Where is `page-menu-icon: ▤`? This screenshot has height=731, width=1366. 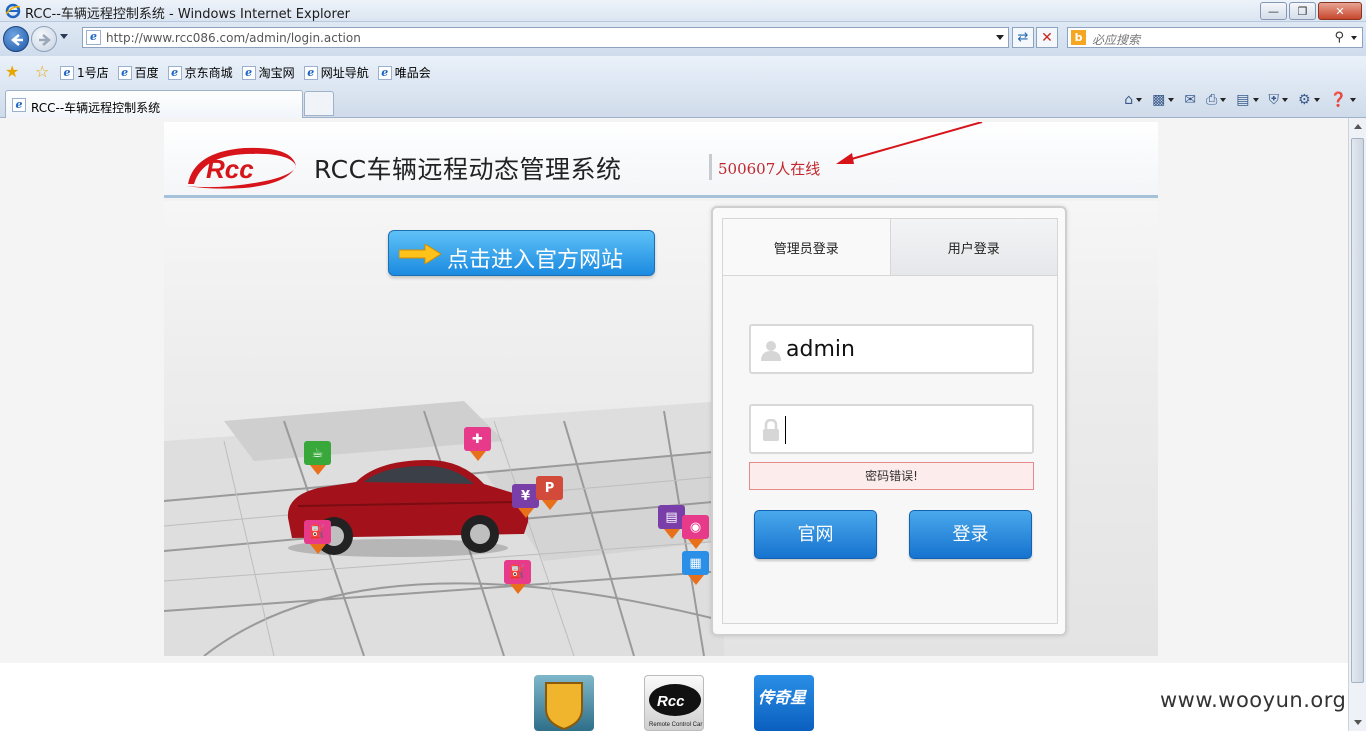 page-menu-icon: ▤ is located at coordinates (1243, 100).